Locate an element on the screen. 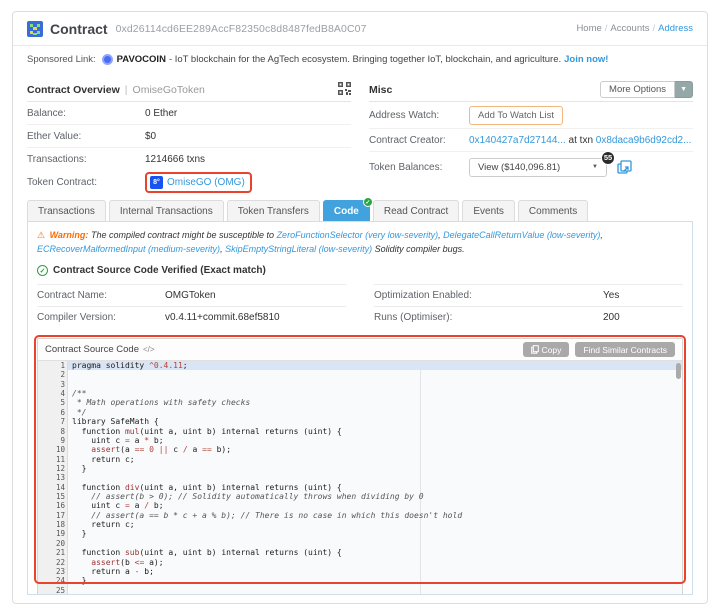 The image size is (720, 615). overview-row-label: Transactions: is located at coordinates (57, 159).